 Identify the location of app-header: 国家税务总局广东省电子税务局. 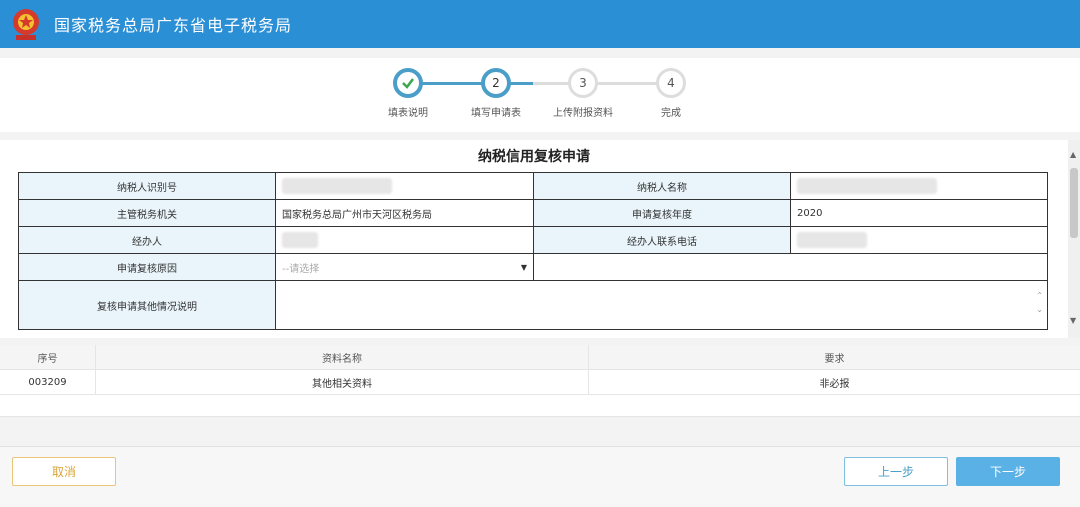
(540, 24).